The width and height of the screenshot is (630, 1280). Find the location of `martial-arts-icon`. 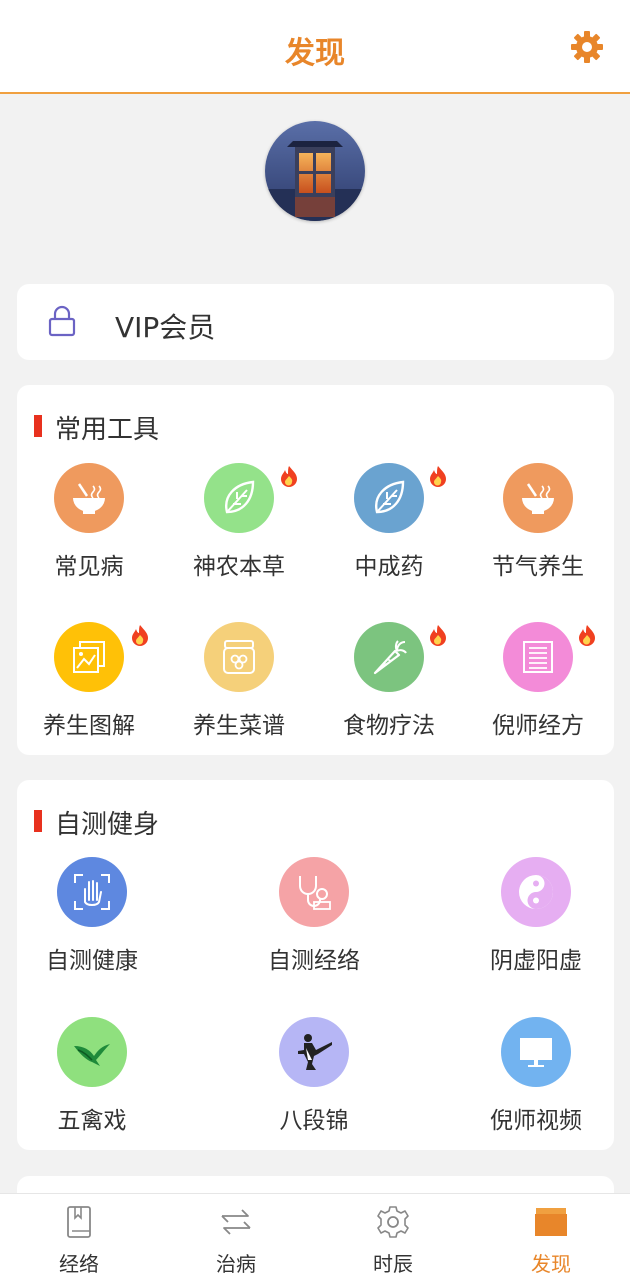

martial-arts-icon is located at coordinates (314, 1052).